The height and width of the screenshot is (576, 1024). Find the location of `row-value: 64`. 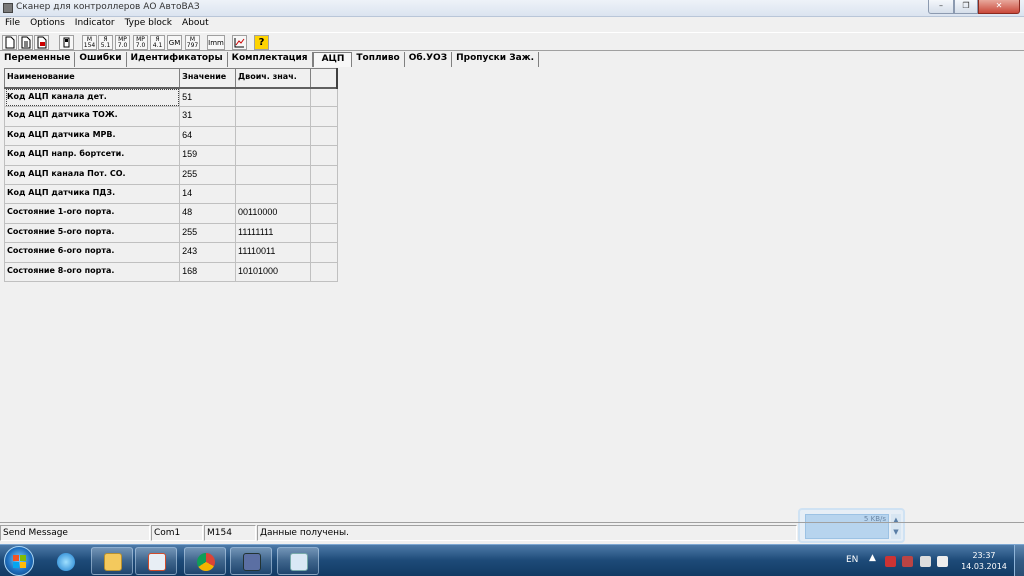

row-value: 64 is located at coordinates (208, 136).